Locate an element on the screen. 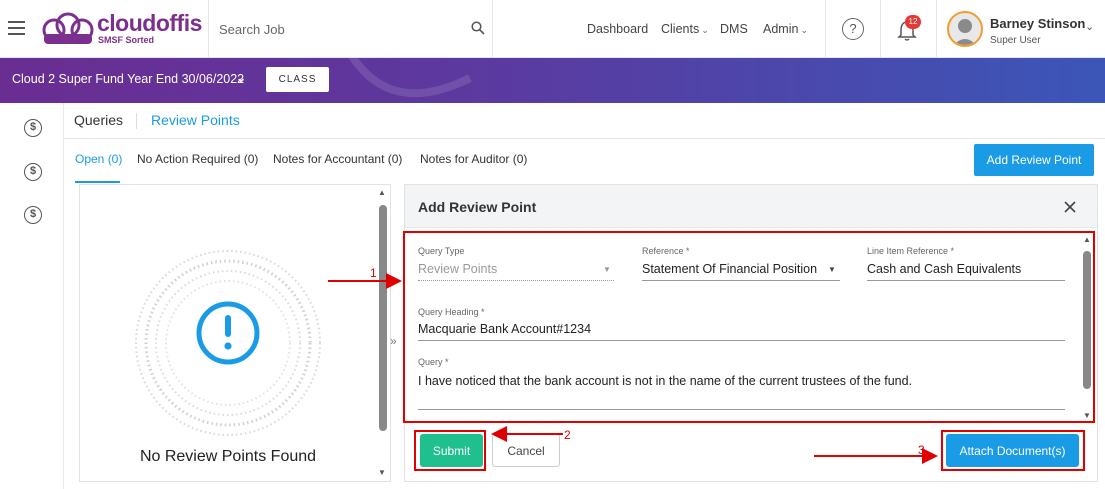 This screenshot has height=489, width=1105. annotation-label-3: 3 is located at coordinates (921, 450).